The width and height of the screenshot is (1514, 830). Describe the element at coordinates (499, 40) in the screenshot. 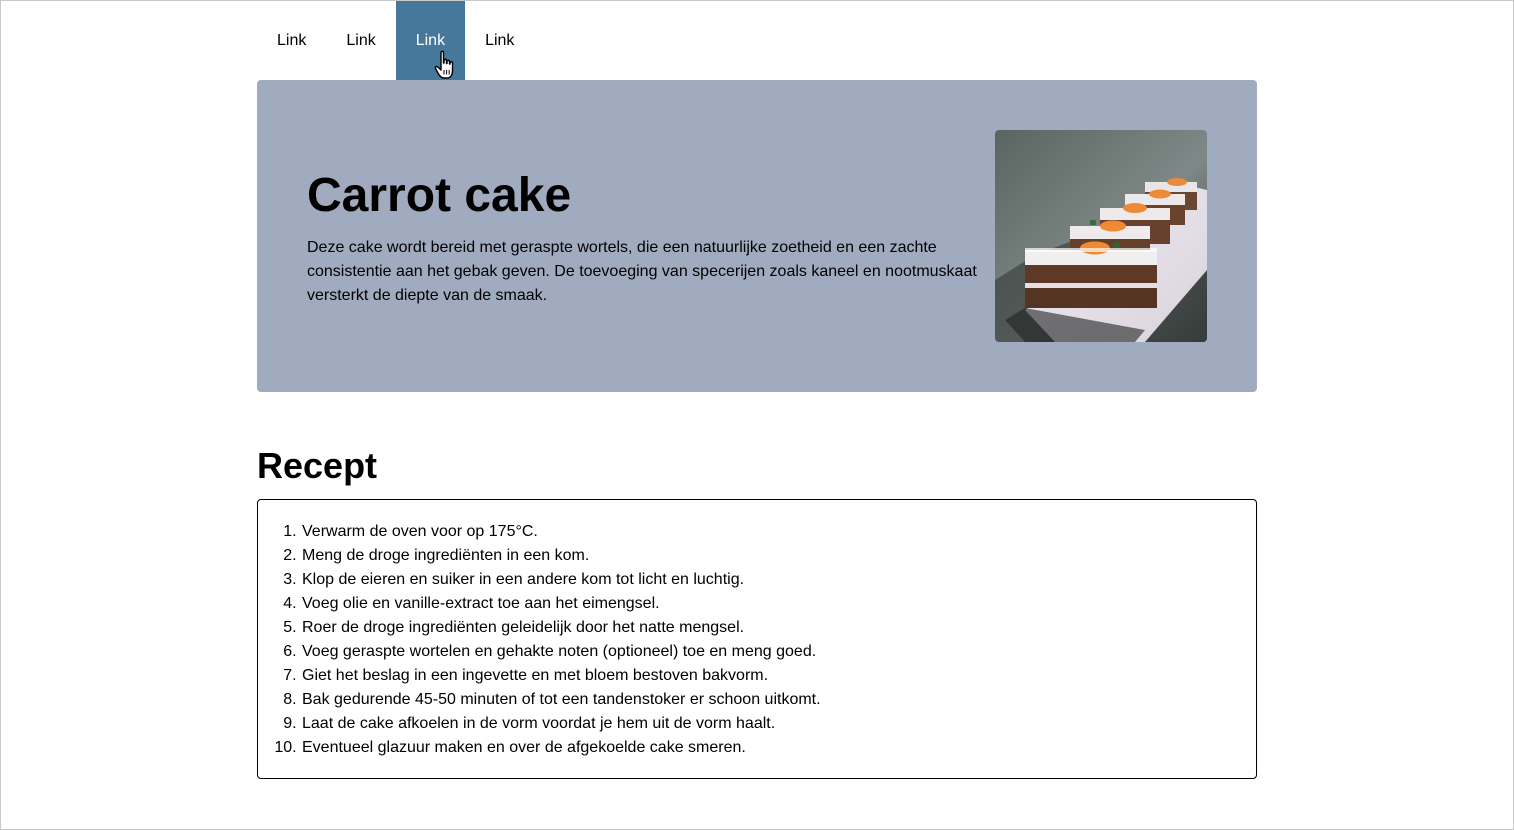

I see `nav-link-4: Link` at that location.